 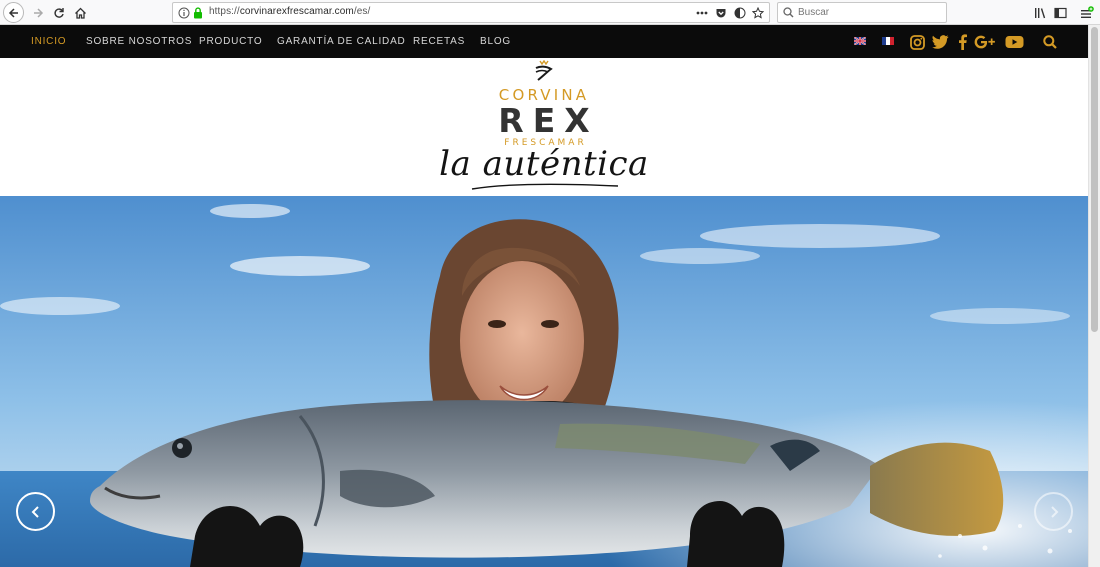 I want to click on english-flag-icon, so click(x=860, y=41).